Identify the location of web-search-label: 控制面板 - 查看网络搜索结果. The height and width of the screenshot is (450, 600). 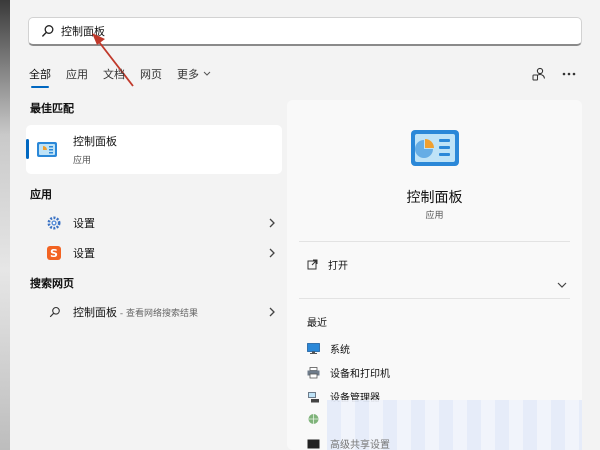
(135, 312).